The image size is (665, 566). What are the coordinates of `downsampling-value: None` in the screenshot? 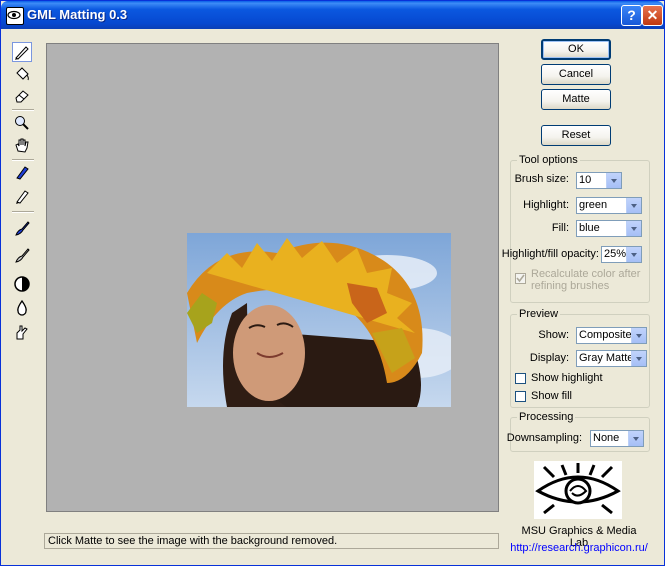 It's located at (606, 438).